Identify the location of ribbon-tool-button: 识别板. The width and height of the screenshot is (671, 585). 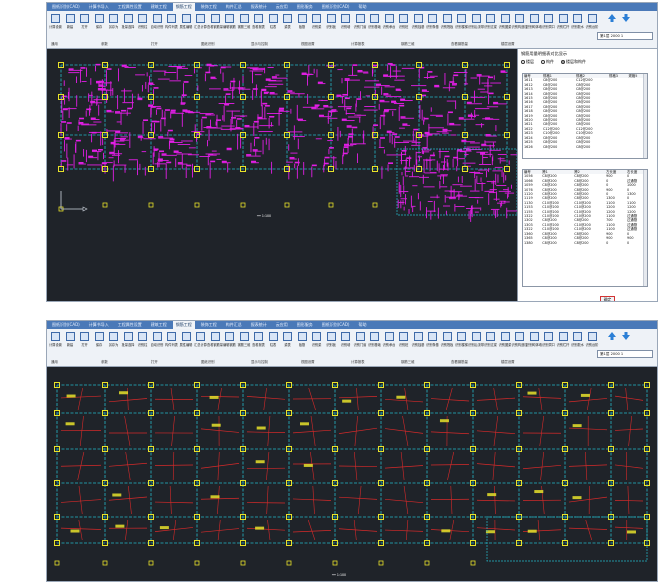
(331, 26).